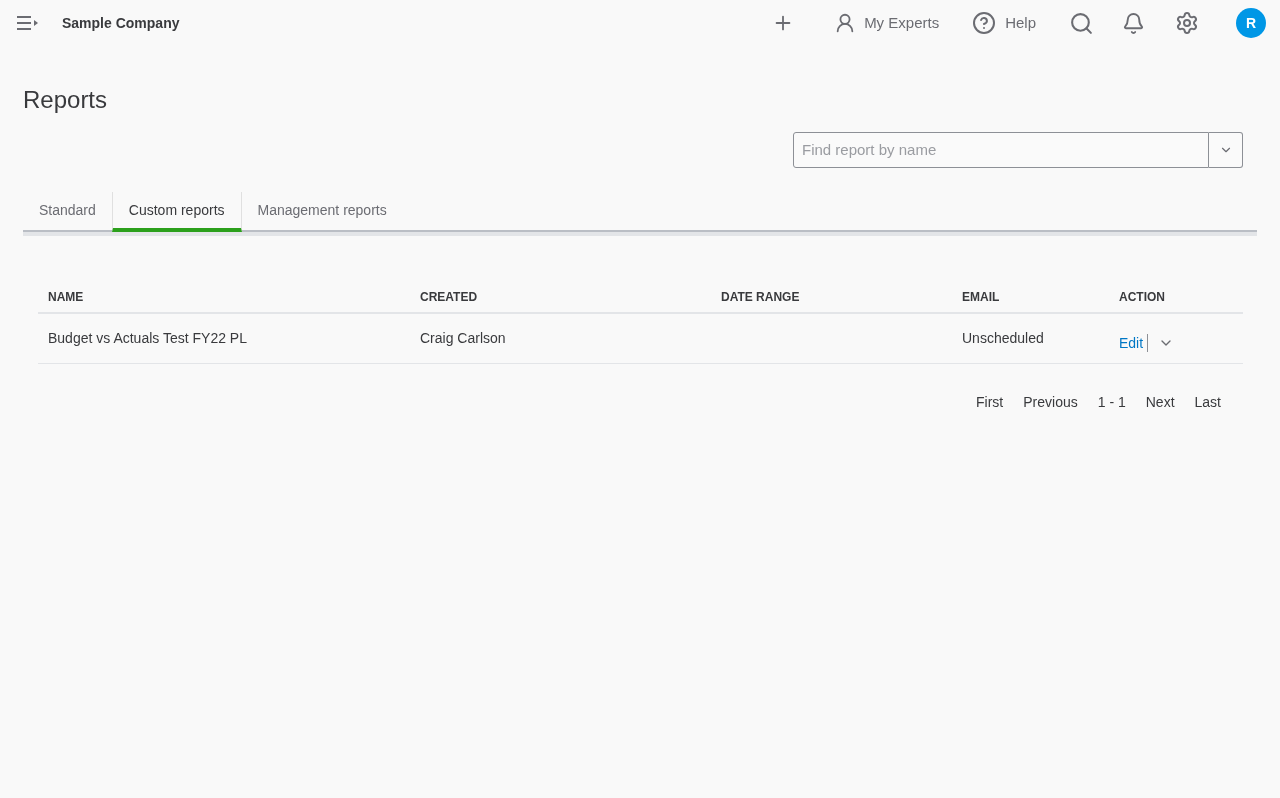 The height and width of the screenshot is (798, 1280). What do you see at coordinates (1160, 402) in the screenshot?
I see `pagination-link: Next` at bounding box center [1160, 402].